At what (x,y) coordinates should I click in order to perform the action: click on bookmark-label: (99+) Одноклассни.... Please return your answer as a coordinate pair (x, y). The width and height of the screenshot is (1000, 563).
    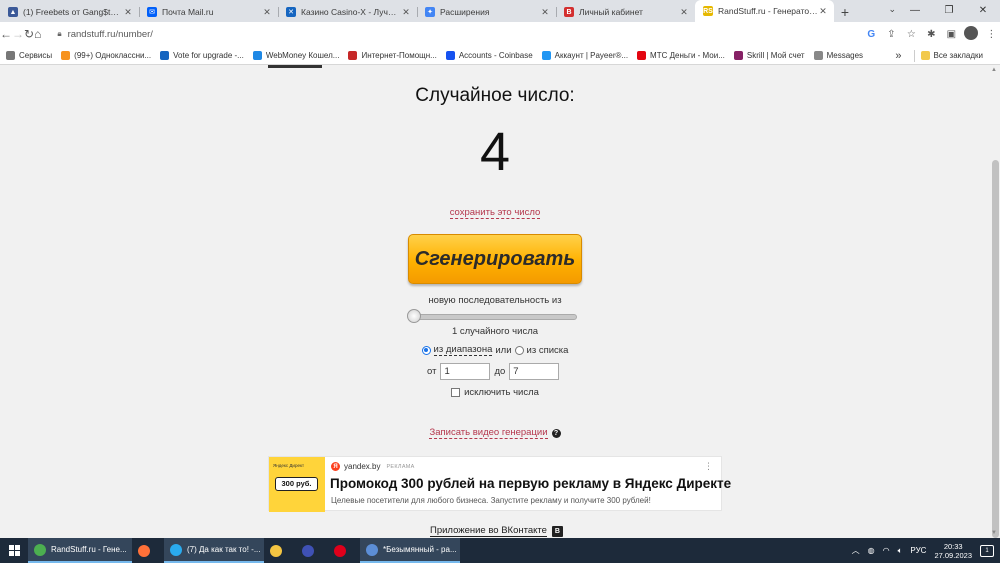
    Looking at the image, I should click on (113, 55).